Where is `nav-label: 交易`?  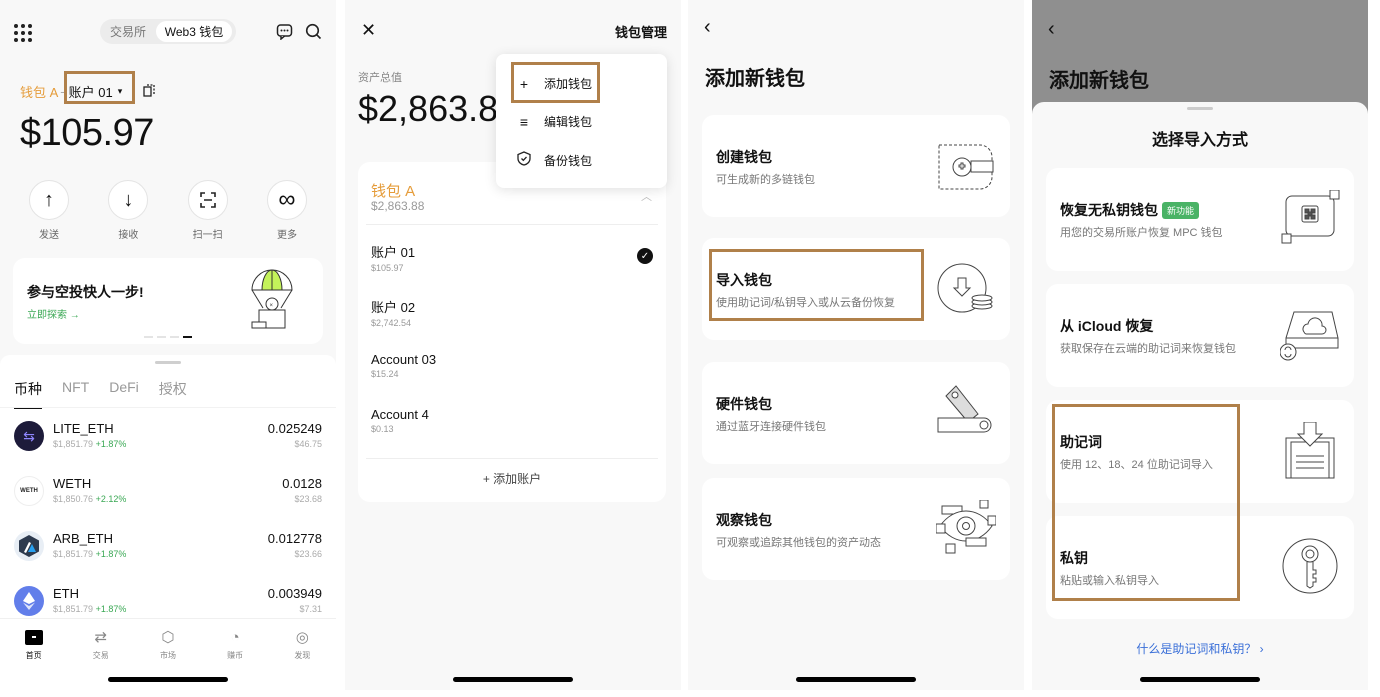 nav-label: 交易 is located at coordinates (100, 655).